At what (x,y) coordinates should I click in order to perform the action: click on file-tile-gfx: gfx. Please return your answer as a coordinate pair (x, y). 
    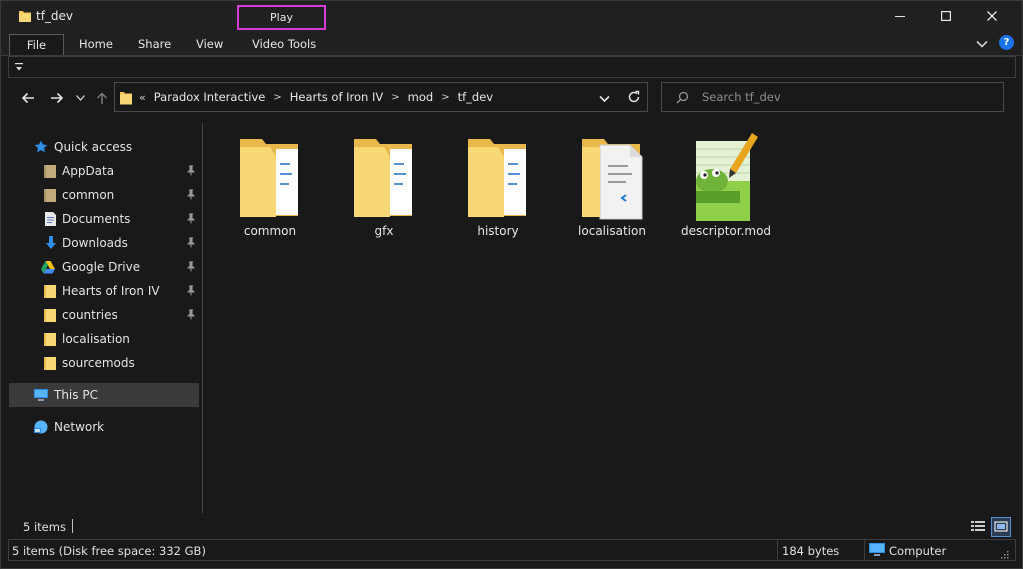
    Looking at the image, I should click on (384, 187).